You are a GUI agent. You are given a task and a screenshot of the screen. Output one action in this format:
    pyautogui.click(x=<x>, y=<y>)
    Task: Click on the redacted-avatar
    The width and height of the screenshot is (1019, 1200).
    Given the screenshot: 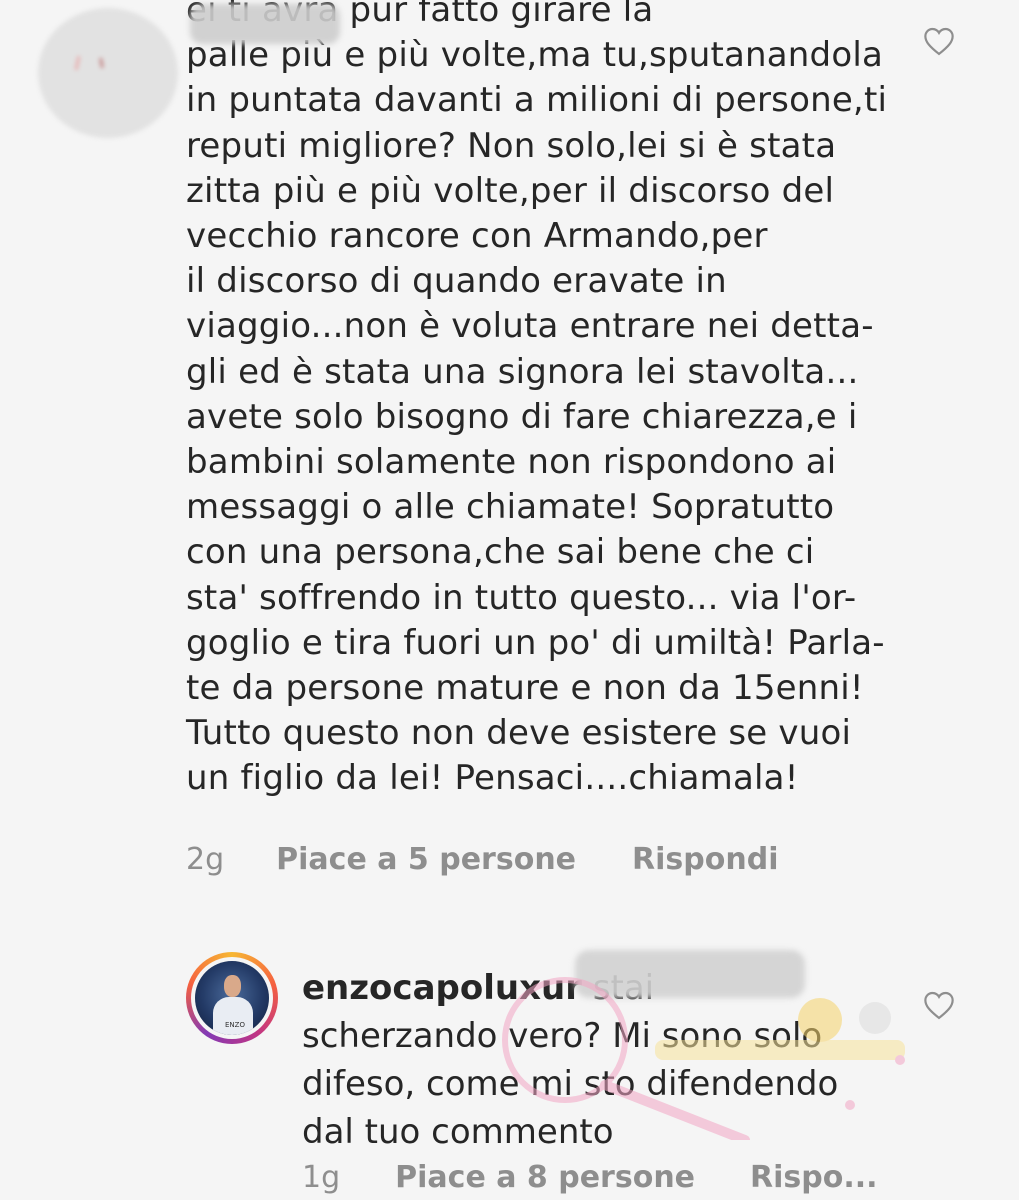 What is the action you would take?
    pyautogui.click(x=108, y=73)
    